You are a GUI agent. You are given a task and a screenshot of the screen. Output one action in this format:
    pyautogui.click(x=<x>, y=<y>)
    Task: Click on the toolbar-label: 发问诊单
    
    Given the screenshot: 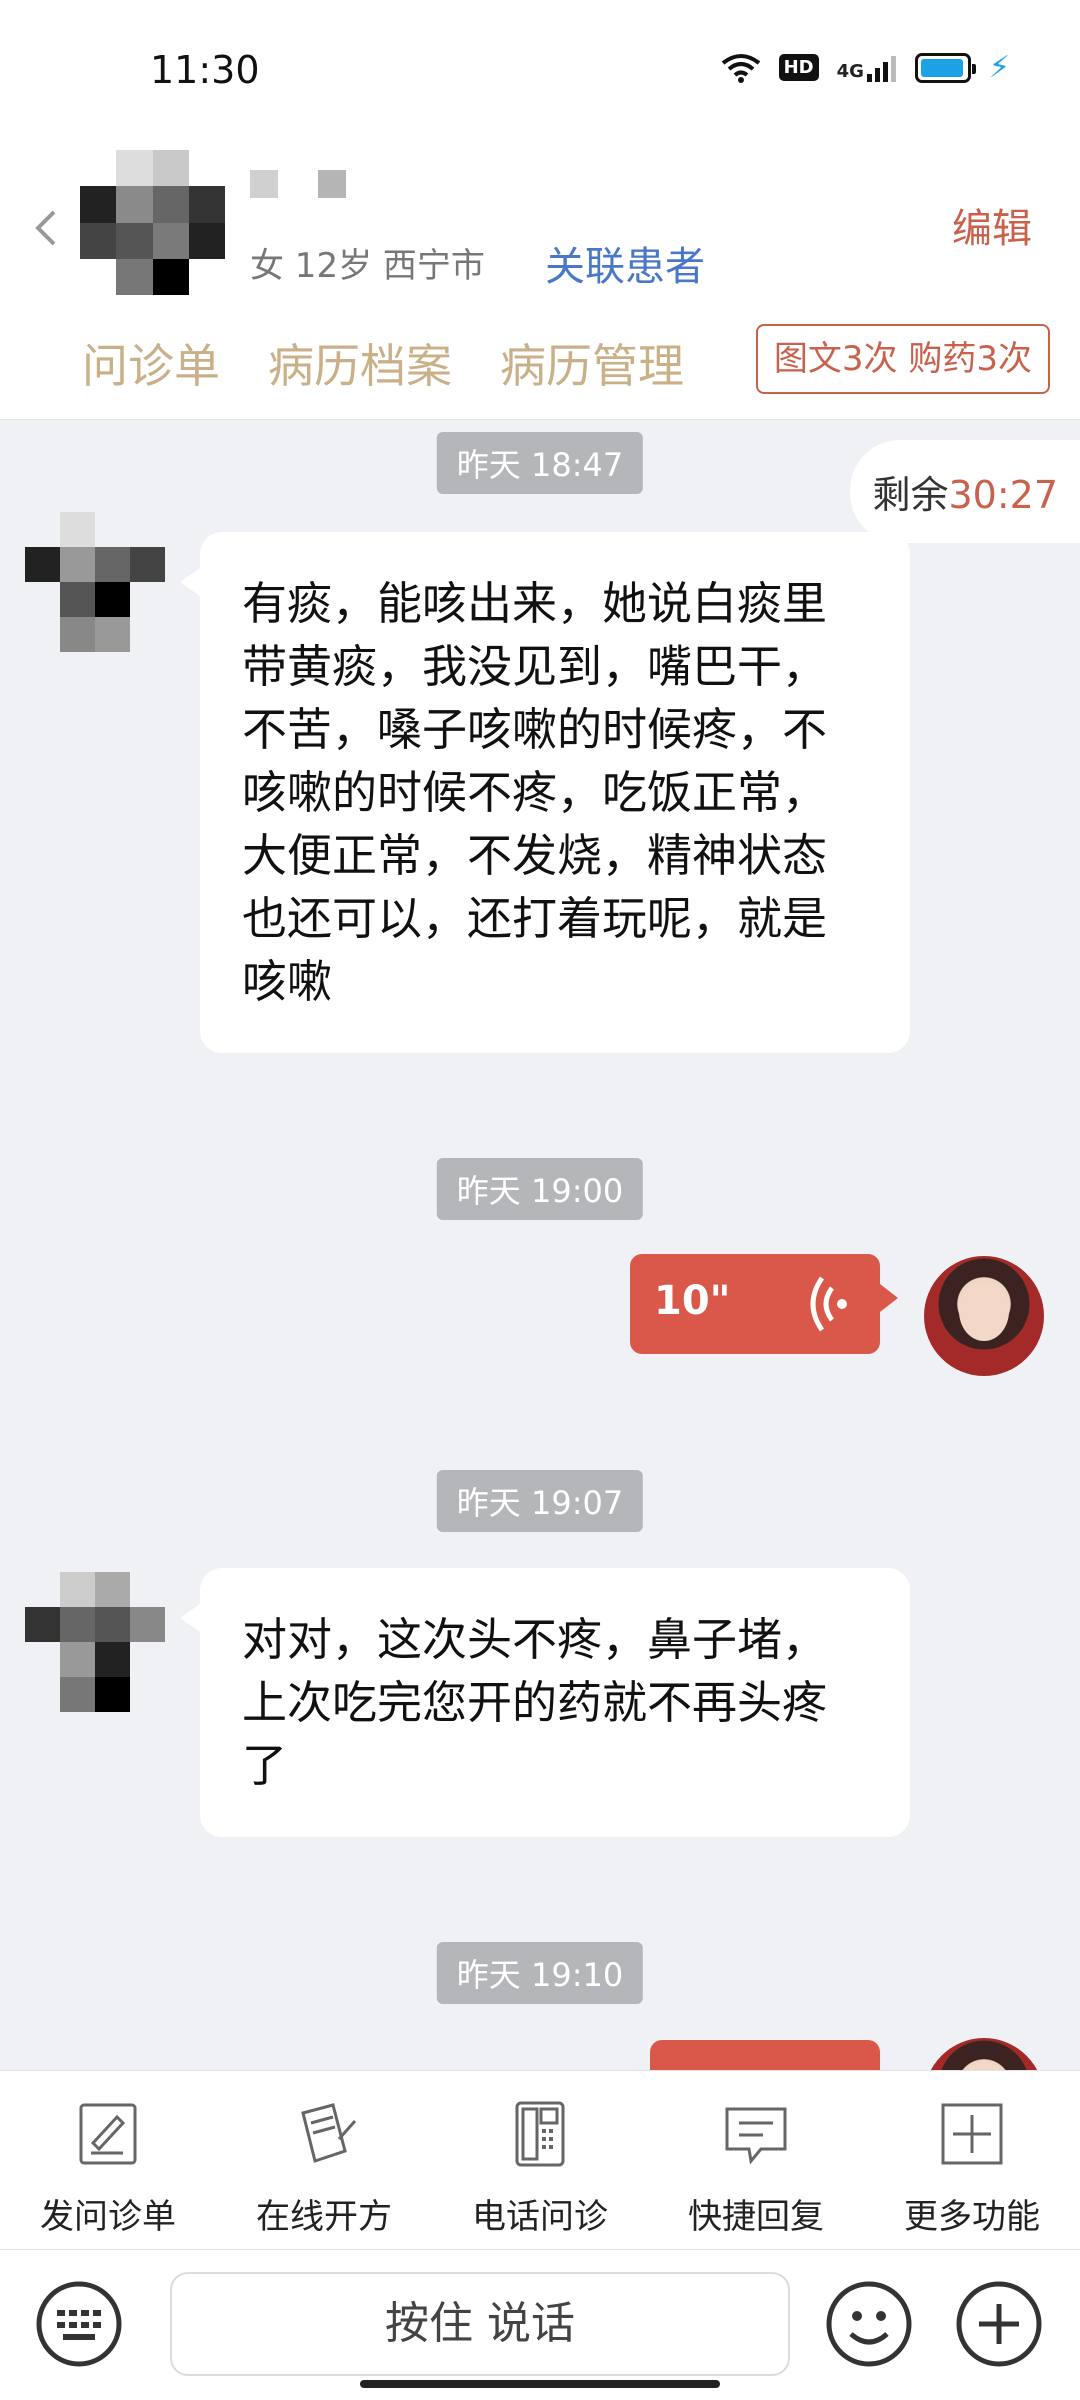 What is the action you would take?
    pyautogui.click(x=108, y=2217)
    